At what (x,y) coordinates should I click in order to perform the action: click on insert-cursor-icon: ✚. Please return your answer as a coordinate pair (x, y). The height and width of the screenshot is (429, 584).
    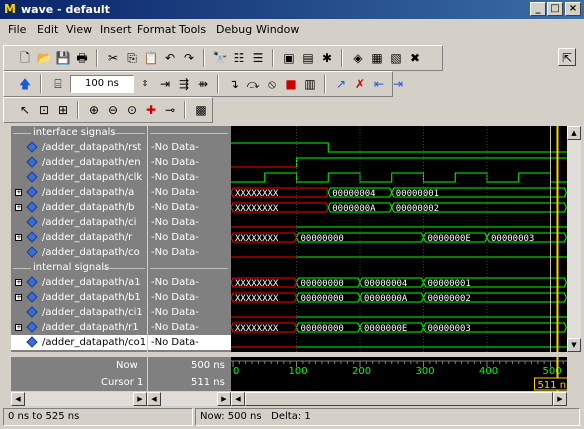
    Looking at the image, I should click on (151, 110).